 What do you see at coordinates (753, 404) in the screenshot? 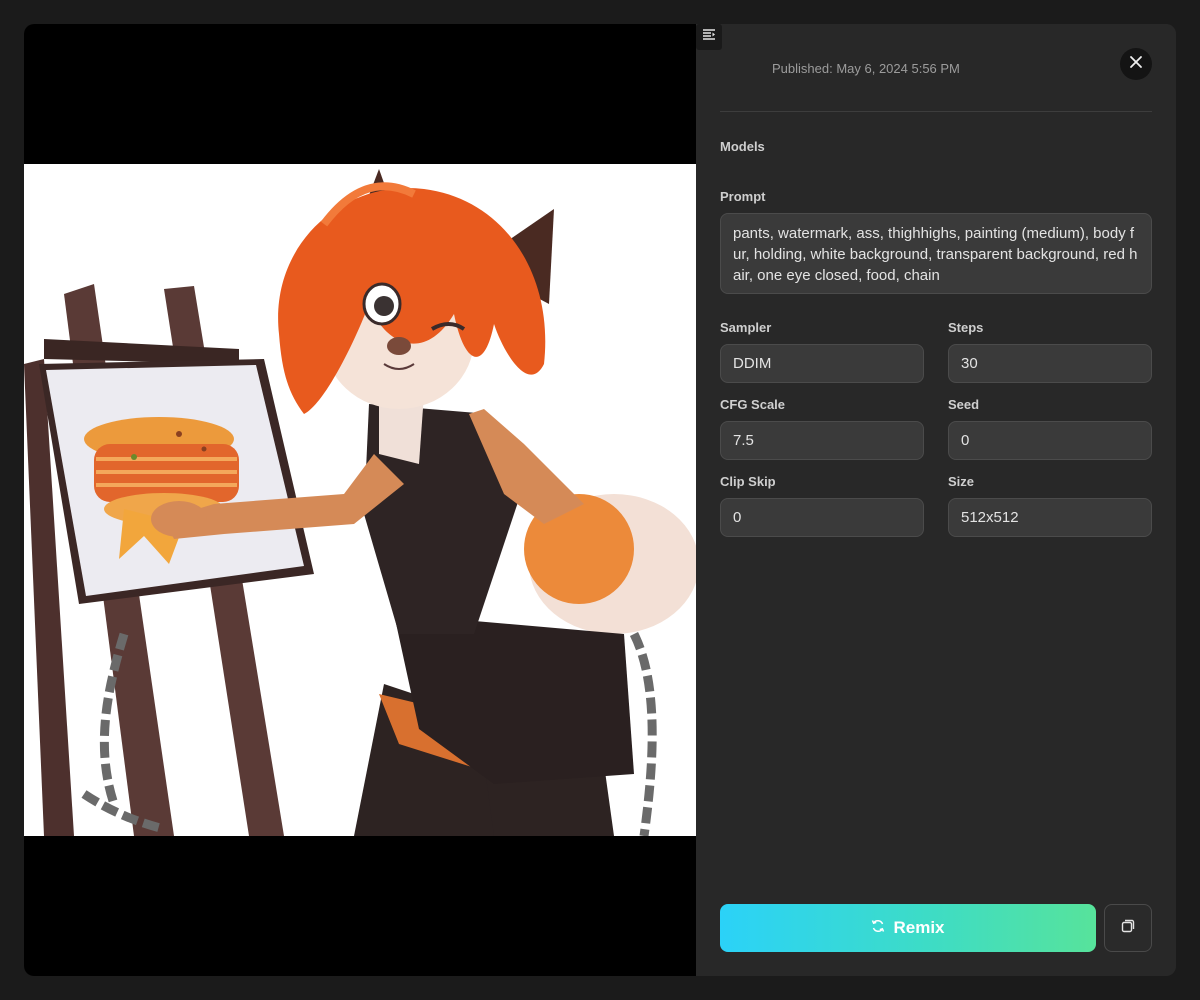
I see `cfg-scale-label: CFG Scale` at bounding box center [753, 404].